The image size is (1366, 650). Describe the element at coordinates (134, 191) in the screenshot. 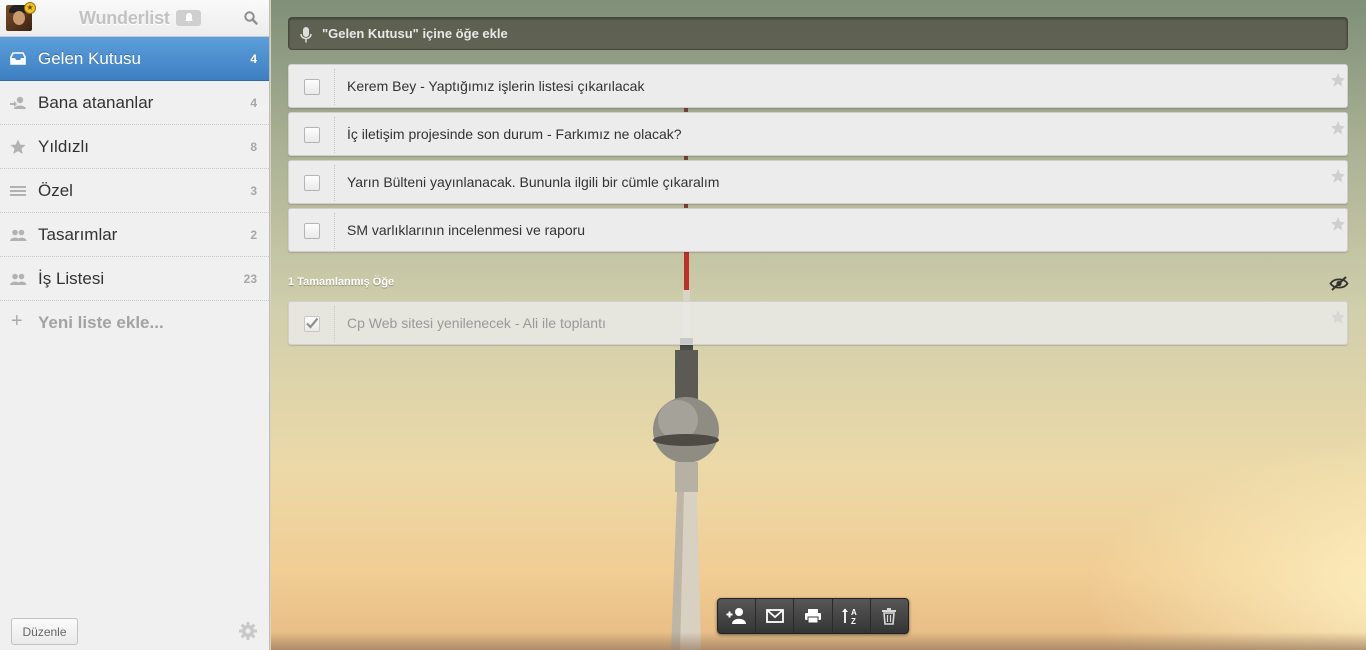

I see `sidebar-item-private: Özel 3` at that location.